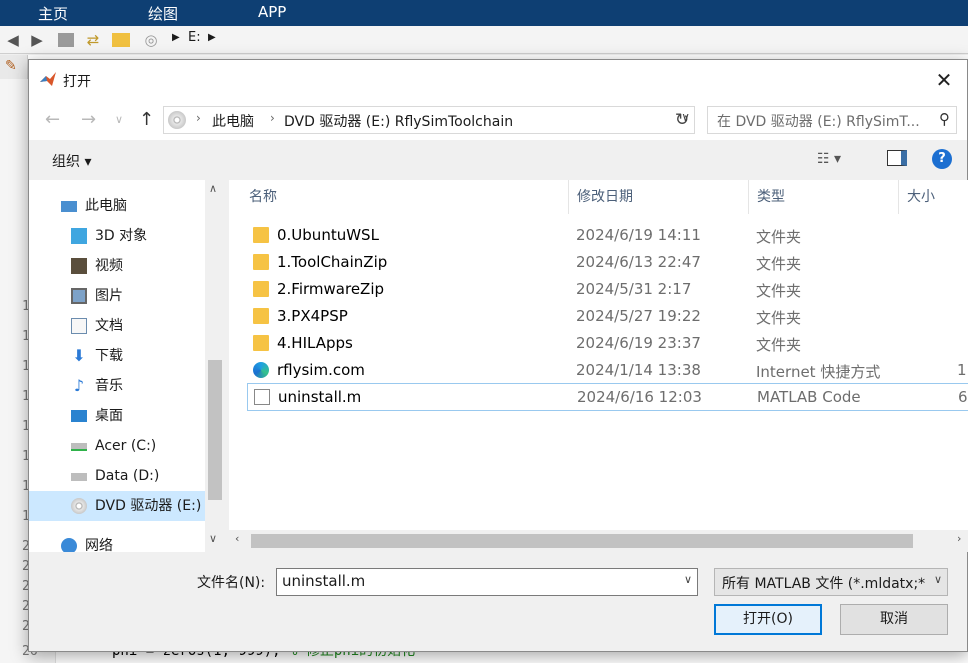  Describe the element at coordinates (71, 161) in the screenshot. I see `organize-button: 组织 ▾` at that location.